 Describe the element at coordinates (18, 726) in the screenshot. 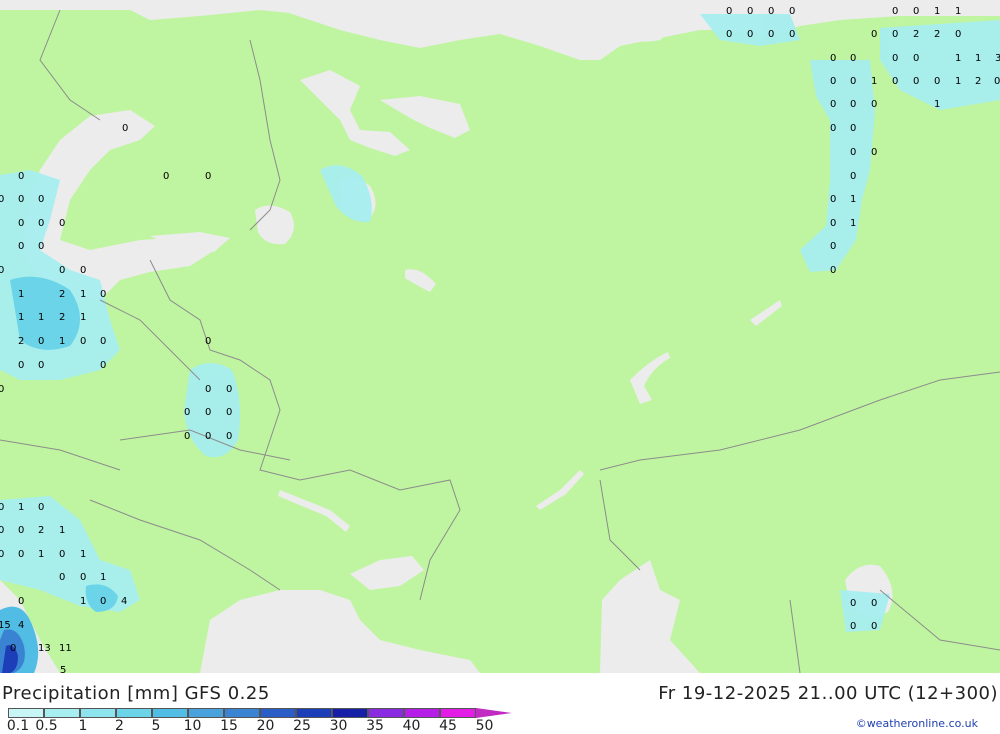

I see `legend-label: 0.1` at that location.